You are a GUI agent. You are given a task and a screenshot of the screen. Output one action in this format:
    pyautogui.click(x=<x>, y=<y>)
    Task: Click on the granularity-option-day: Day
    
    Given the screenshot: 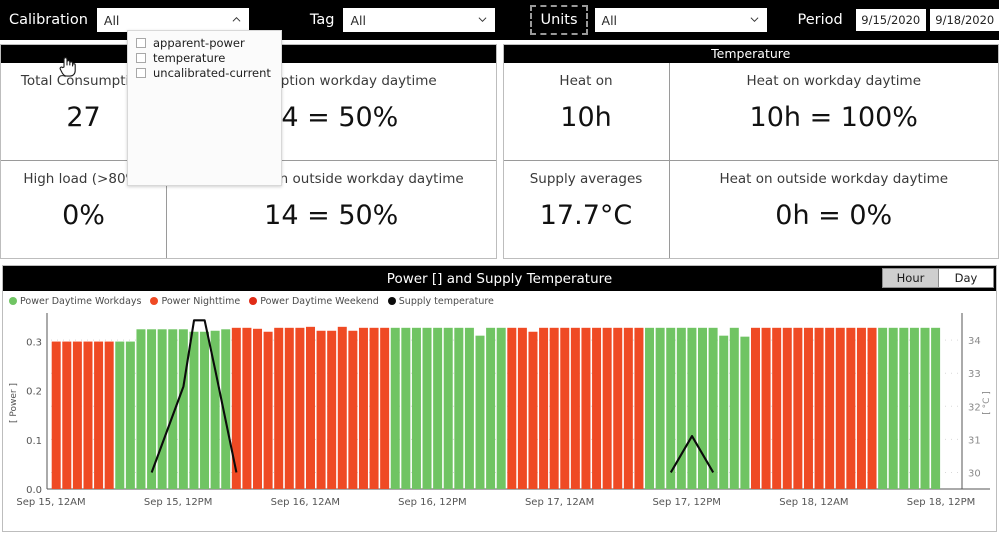 What is the action you would take?
    pyautogui.click(x=965, y=278)
    